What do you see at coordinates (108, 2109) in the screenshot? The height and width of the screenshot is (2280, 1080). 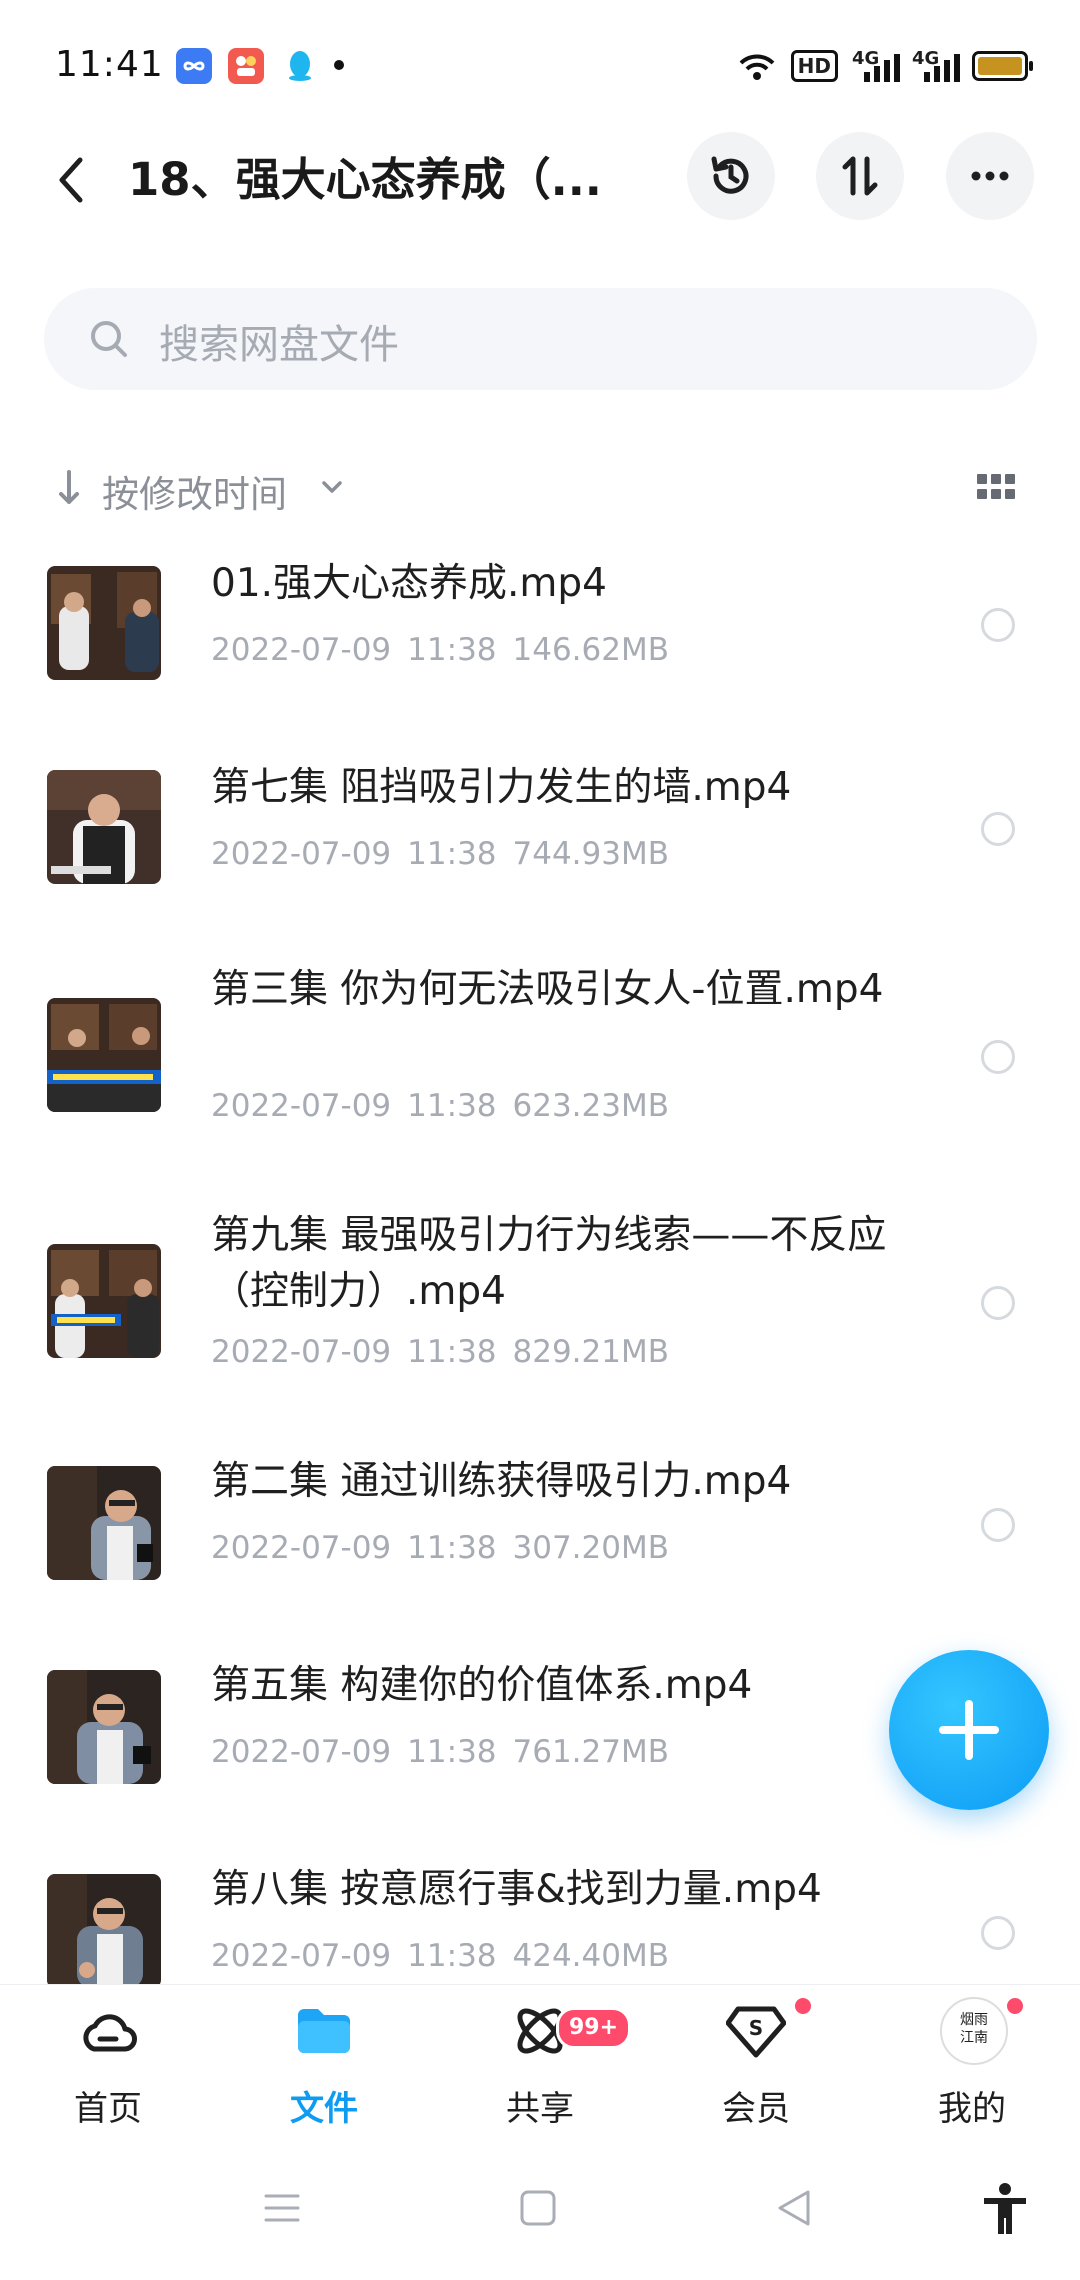 I see `nav-label: 首页` at bounding box center [108, 2109].